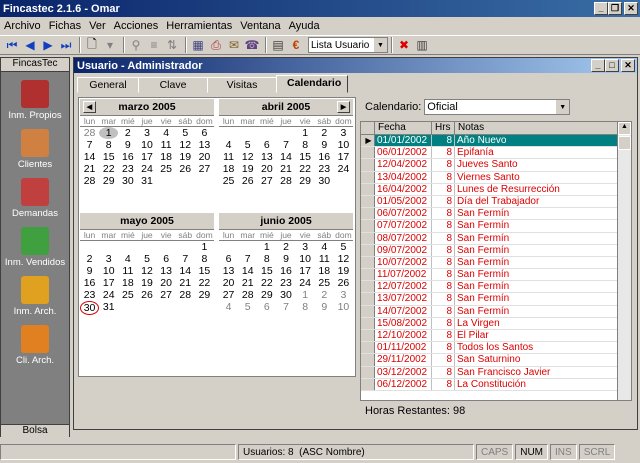 Image resolution: width=640 pixels, height=463 pixels. What do you see at coordinates (496, 214) in the screenshot?
I see `table-row: 06/07/2002 8 San Fermín` at bounding box center [496, 214].